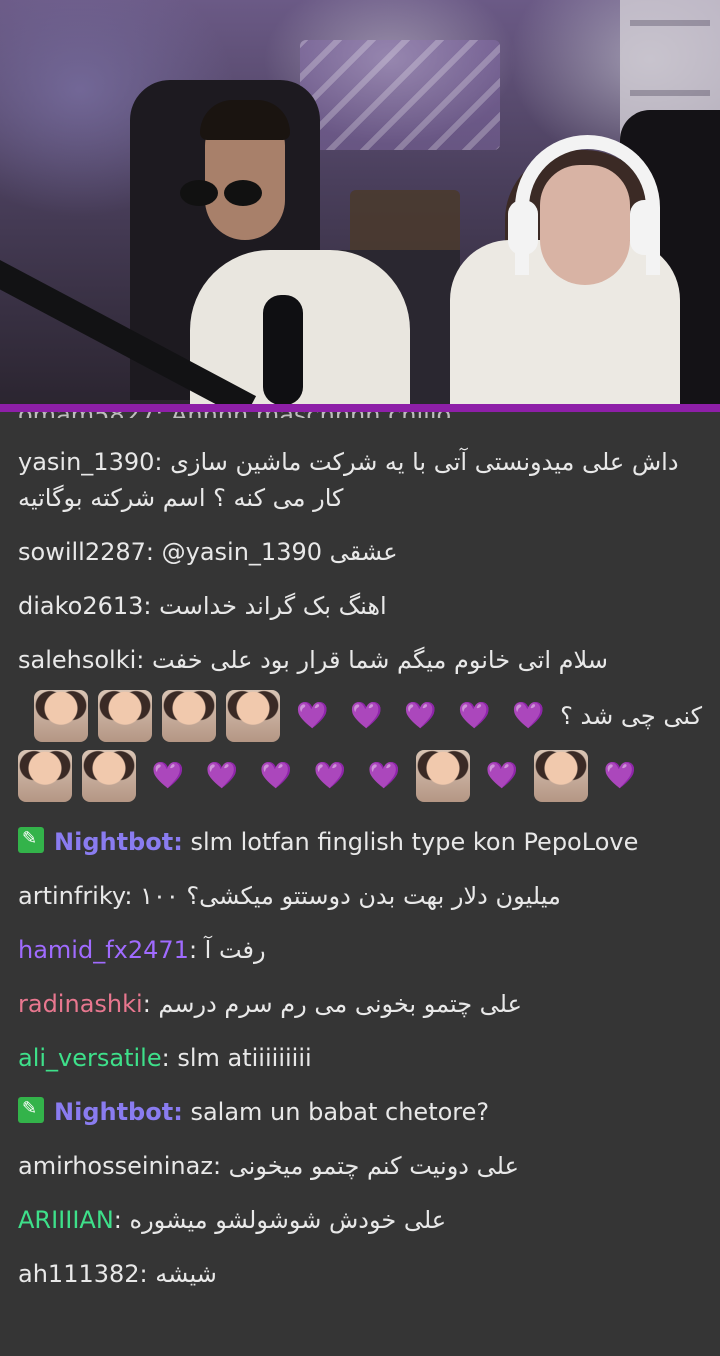 The width and height of the screenshot is (720, 1356). I want to click on chat-message: diako2613: اهنگ بک گراند خداست, so click(202, 606).